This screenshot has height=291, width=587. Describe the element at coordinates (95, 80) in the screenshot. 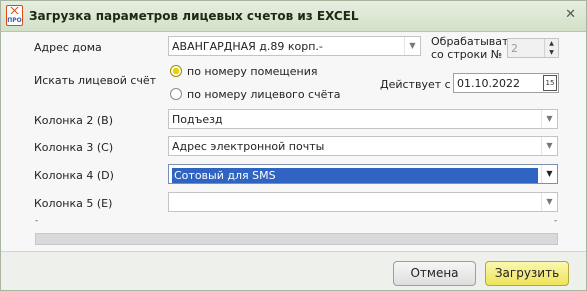

I see `search-label: Искать лицевой счёт` at that location.